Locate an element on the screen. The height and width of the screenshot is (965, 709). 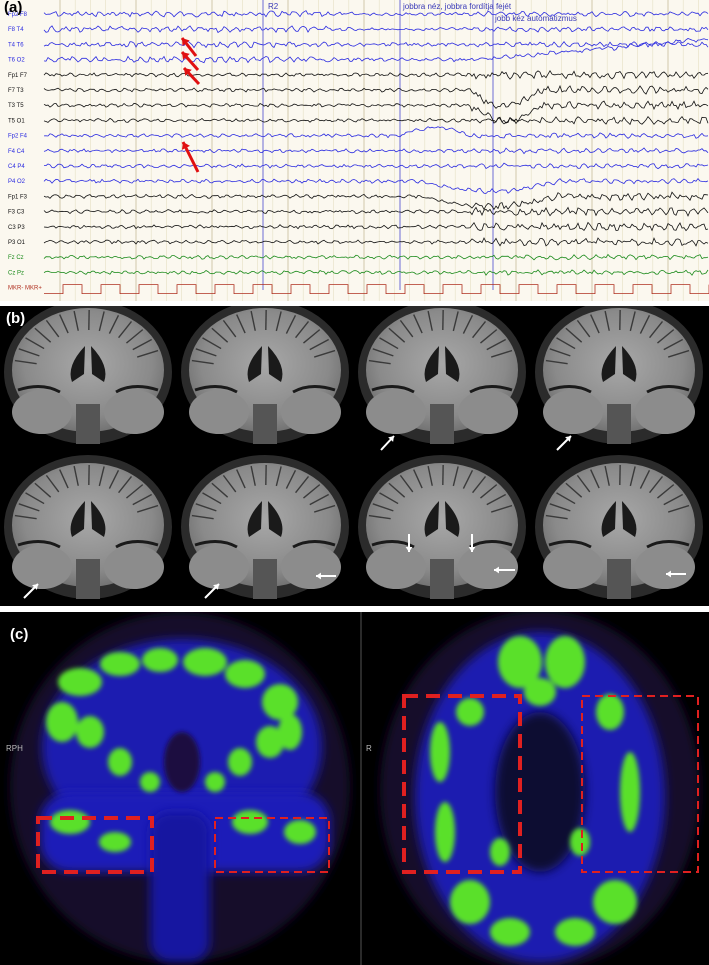
channel-label: F3 C3 is located at coordinates (16, 213).